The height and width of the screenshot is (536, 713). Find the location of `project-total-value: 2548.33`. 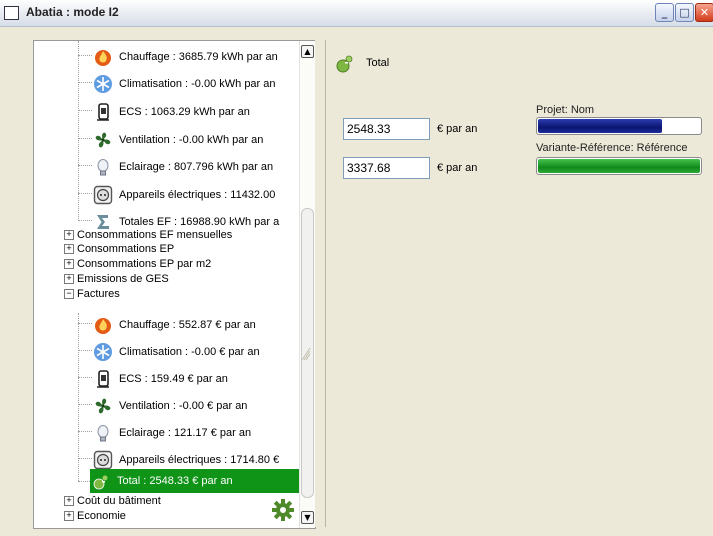

project-total-value: 2548.33 is located at coordinates (386, 129).